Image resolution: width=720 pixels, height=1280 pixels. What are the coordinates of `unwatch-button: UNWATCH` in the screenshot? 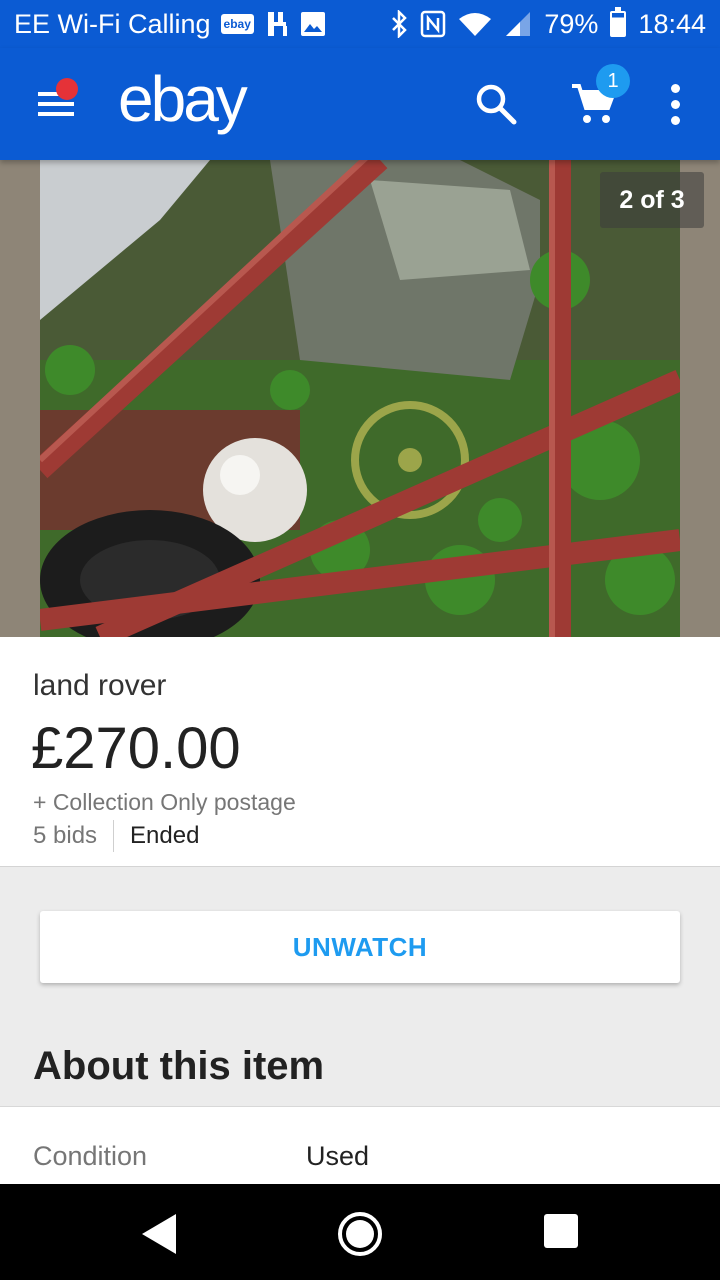 It's located at (360, 947).